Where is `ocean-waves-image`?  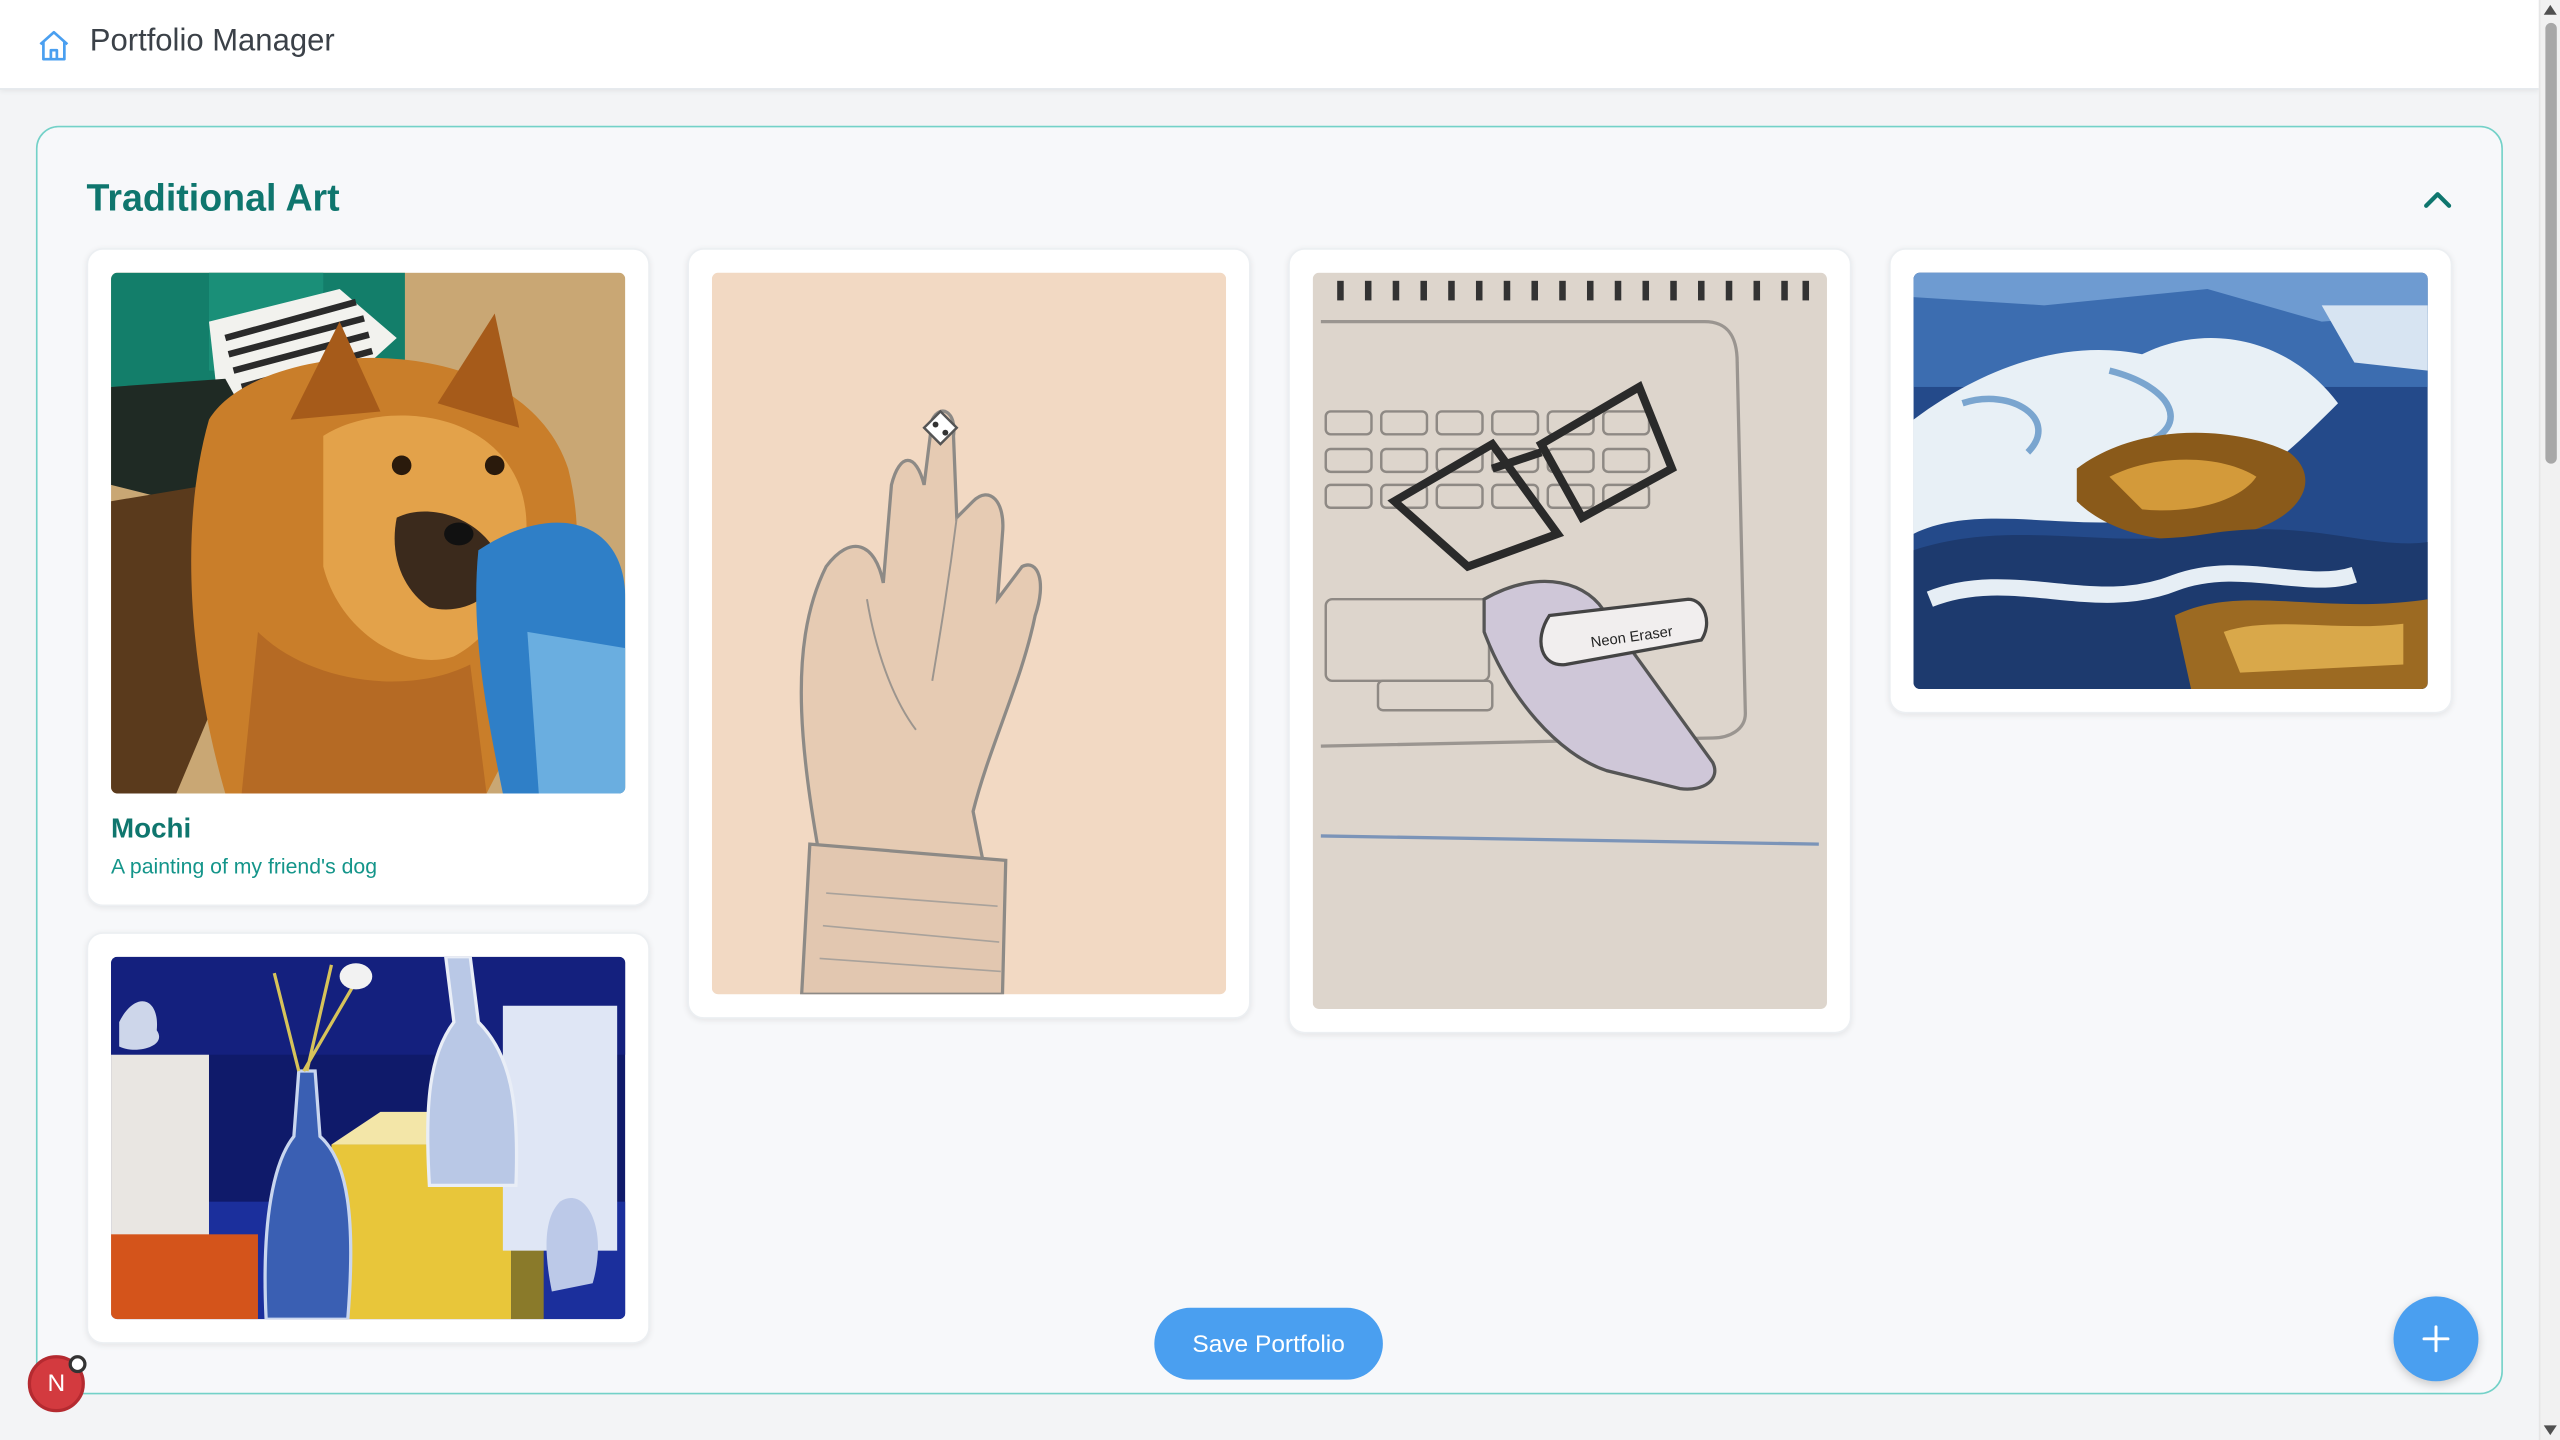
ocean-waves-image is located at coordinates (2170, 480).